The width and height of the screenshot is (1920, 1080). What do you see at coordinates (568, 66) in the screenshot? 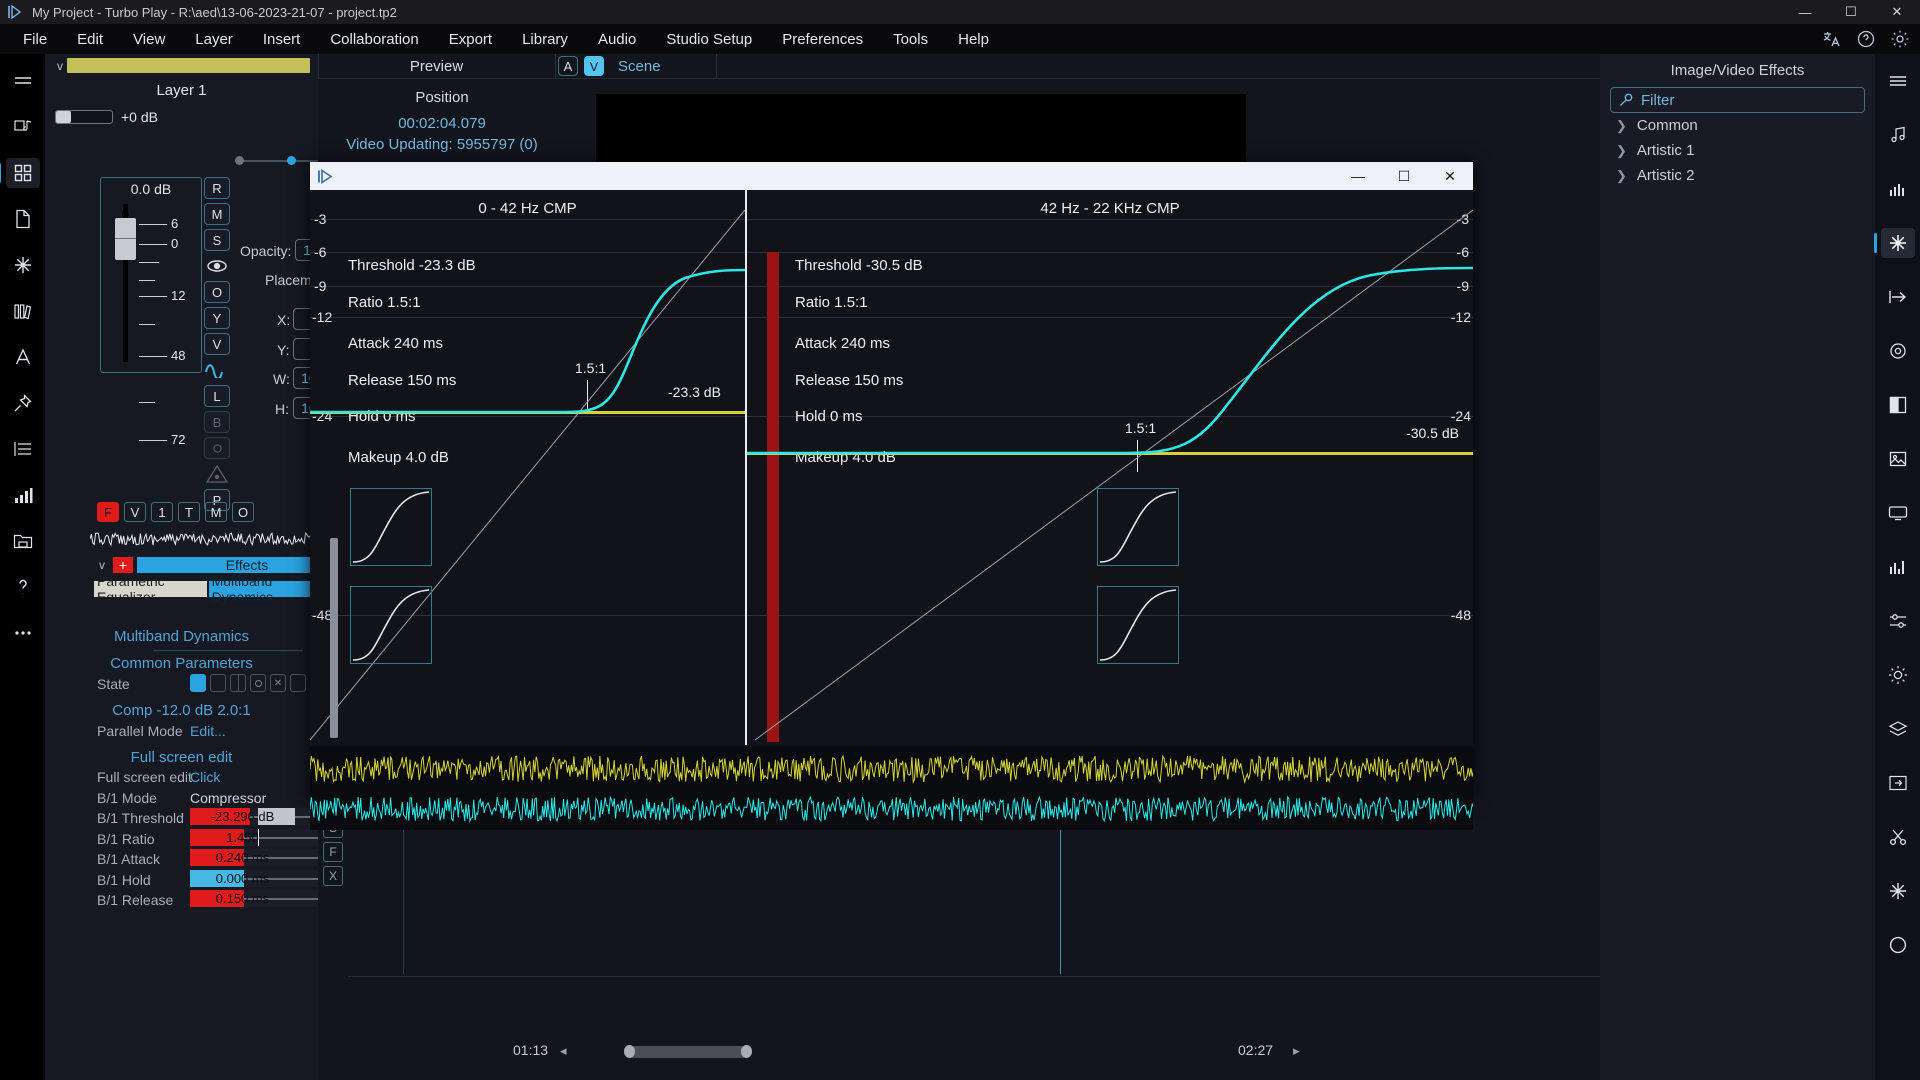
I see `audio-toggle: A` at bounding box center [568, 66].